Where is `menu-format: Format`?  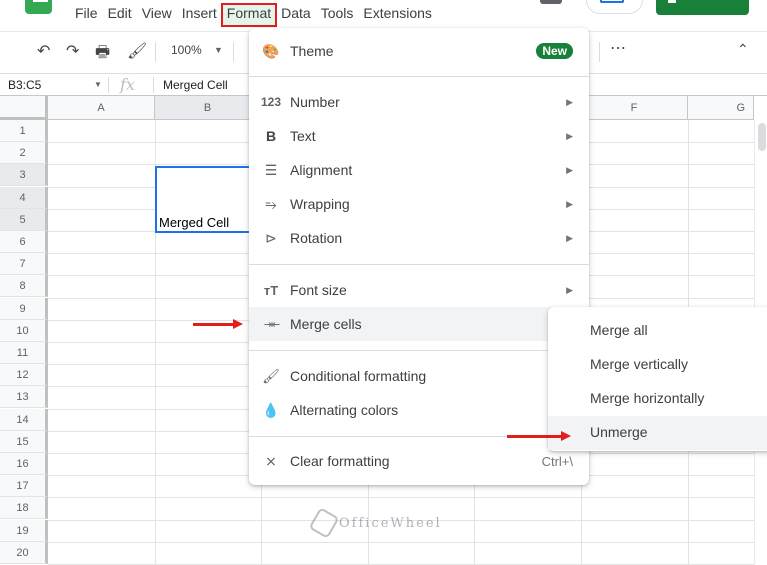
menu-format: Format is located at coordinates (249, 15).